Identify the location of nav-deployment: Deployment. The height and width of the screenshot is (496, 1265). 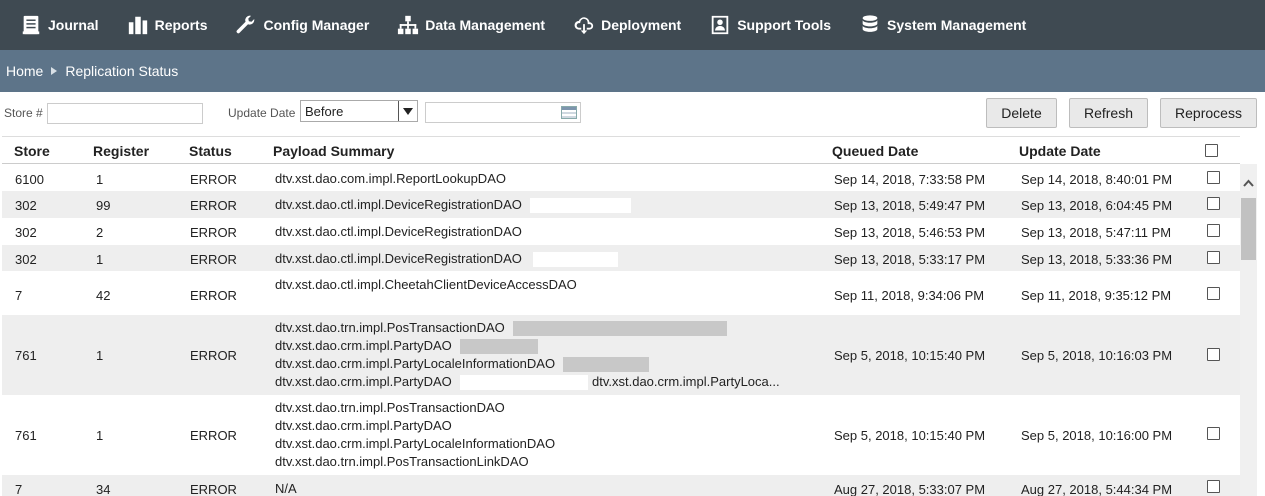
(627, 25).